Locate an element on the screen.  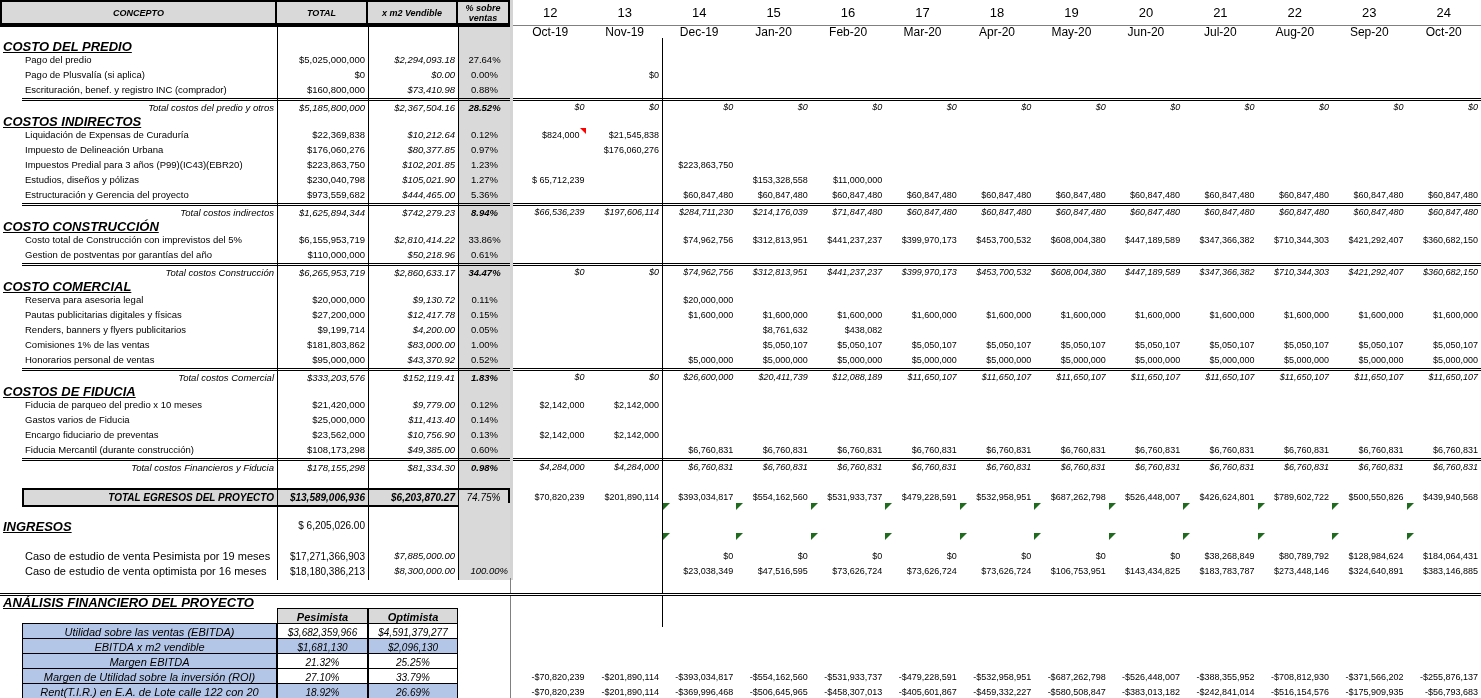
month-value: -$201,890,114 is located at coordinates (630, 691).